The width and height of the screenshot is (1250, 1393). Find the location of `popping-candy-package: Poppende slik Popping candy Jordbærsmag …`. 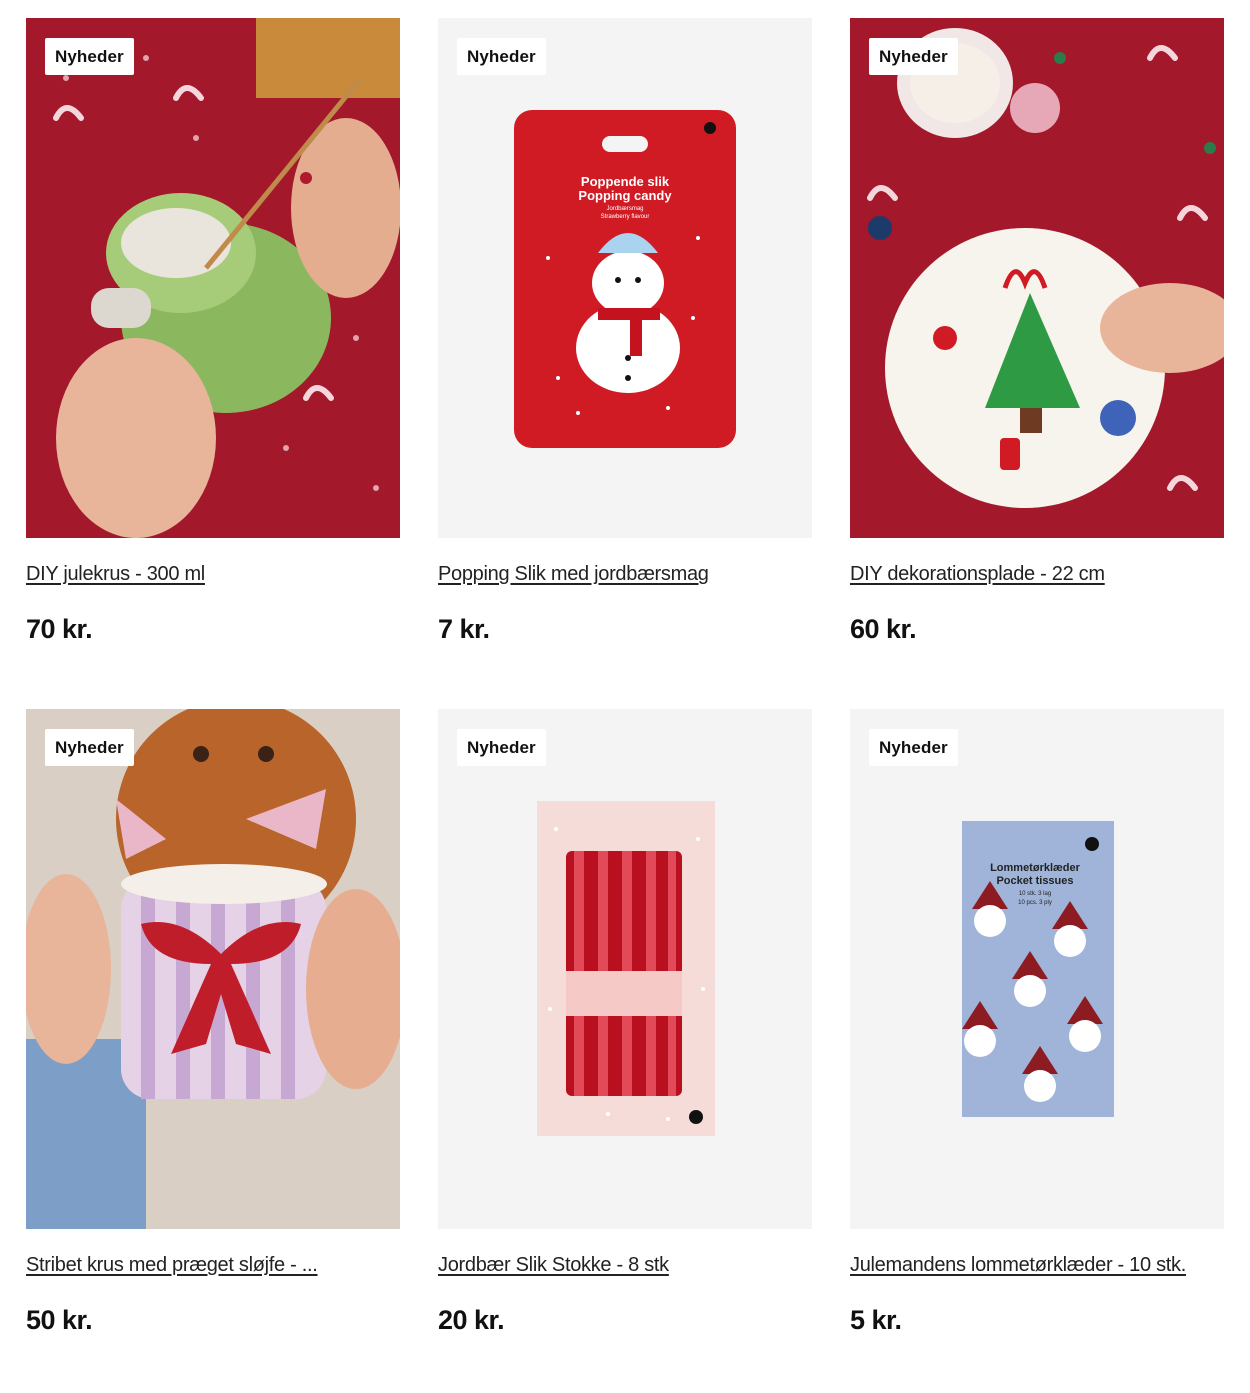

popping-candy-package: Poppende slik Popping candy Jordbærsmag … is located at coordinates (625, 279).